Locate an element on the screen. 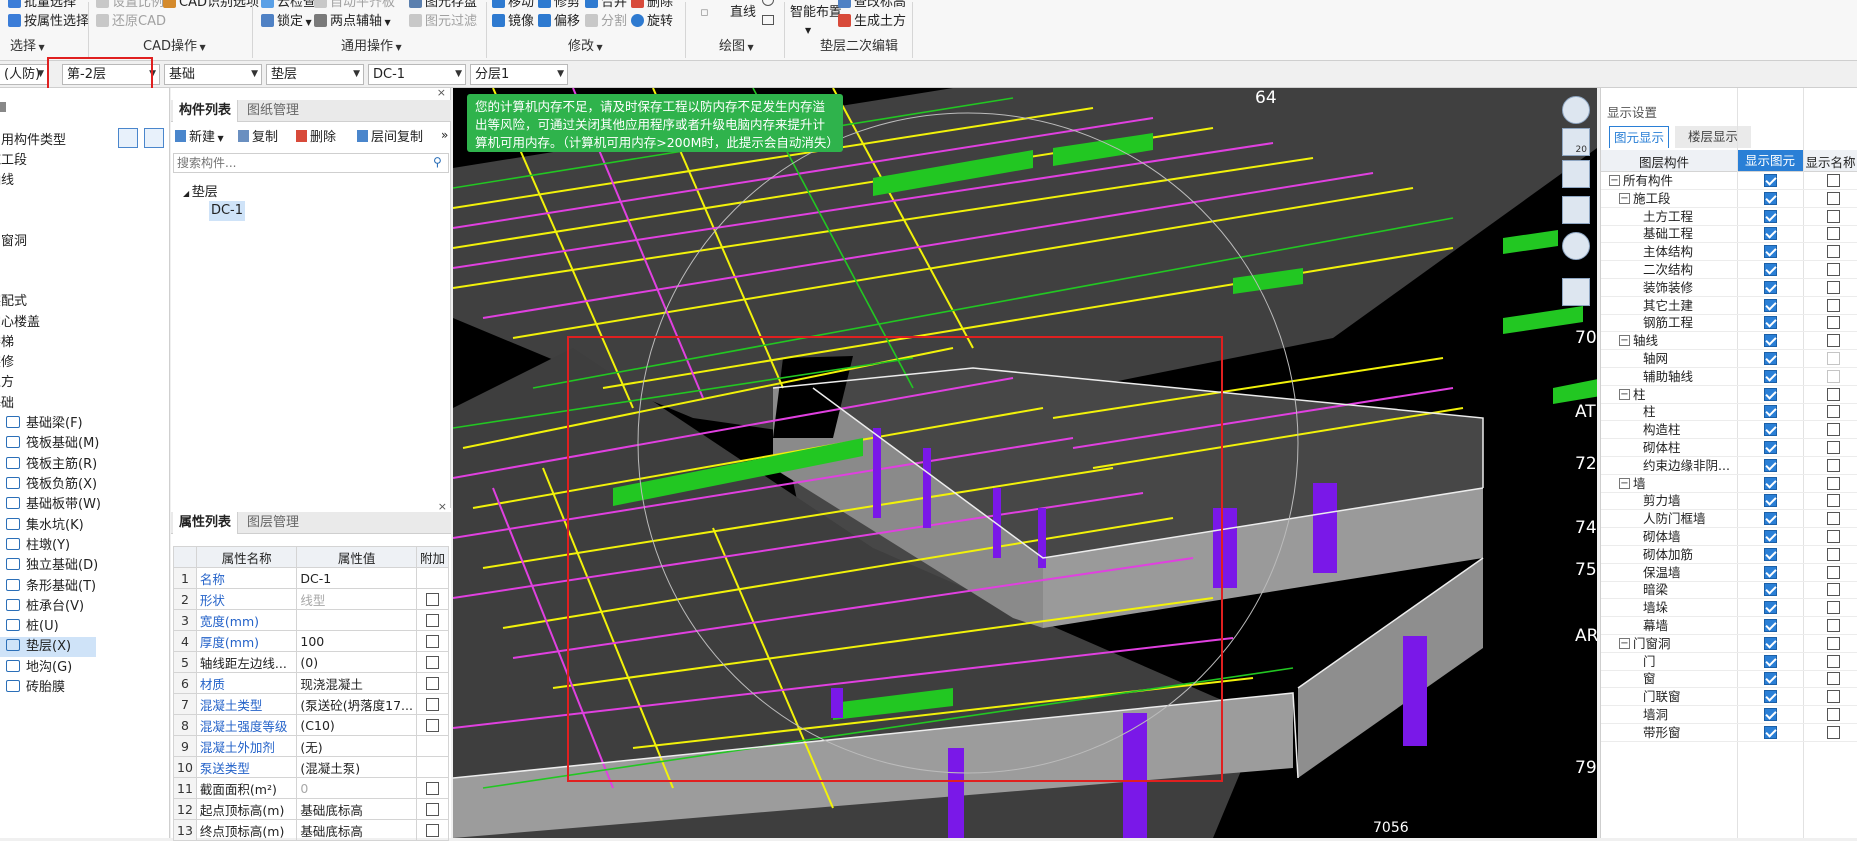  layer-row: − 柱 is located at coordinates (1729, 395).